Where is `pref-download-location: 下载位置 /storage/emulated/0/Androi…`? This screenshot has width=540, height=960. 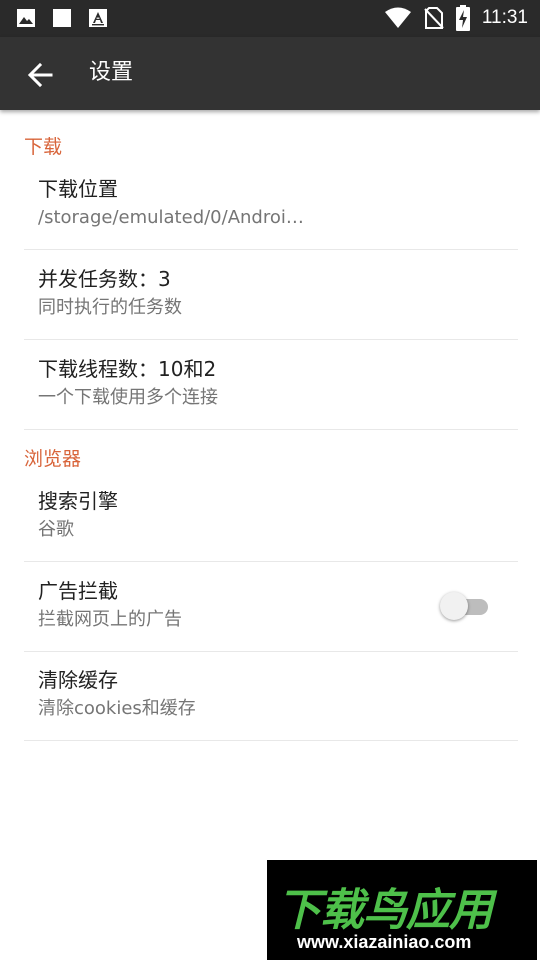
pref-download-location: 下载位置 /storage/emulated/0/Androi… is located at coordinates (271, 205).